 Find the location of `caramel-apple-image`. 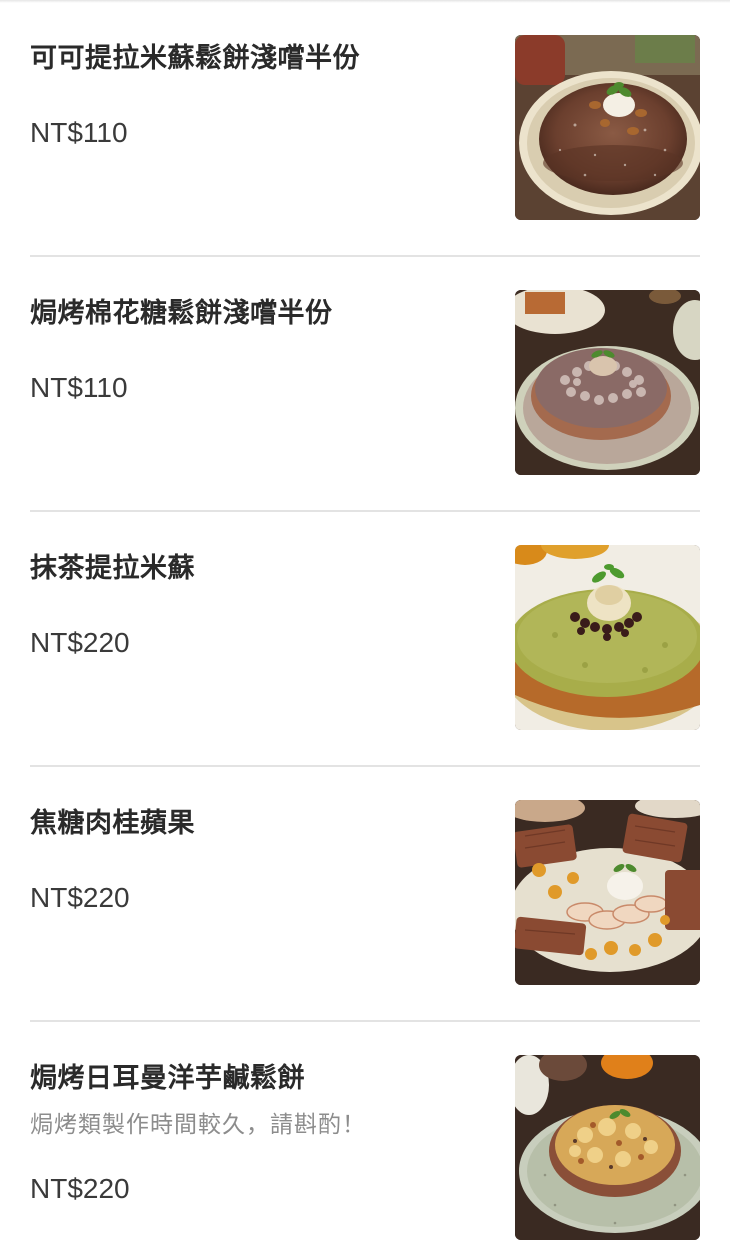

caramel-apple-image is located at coordinates (607, 892).